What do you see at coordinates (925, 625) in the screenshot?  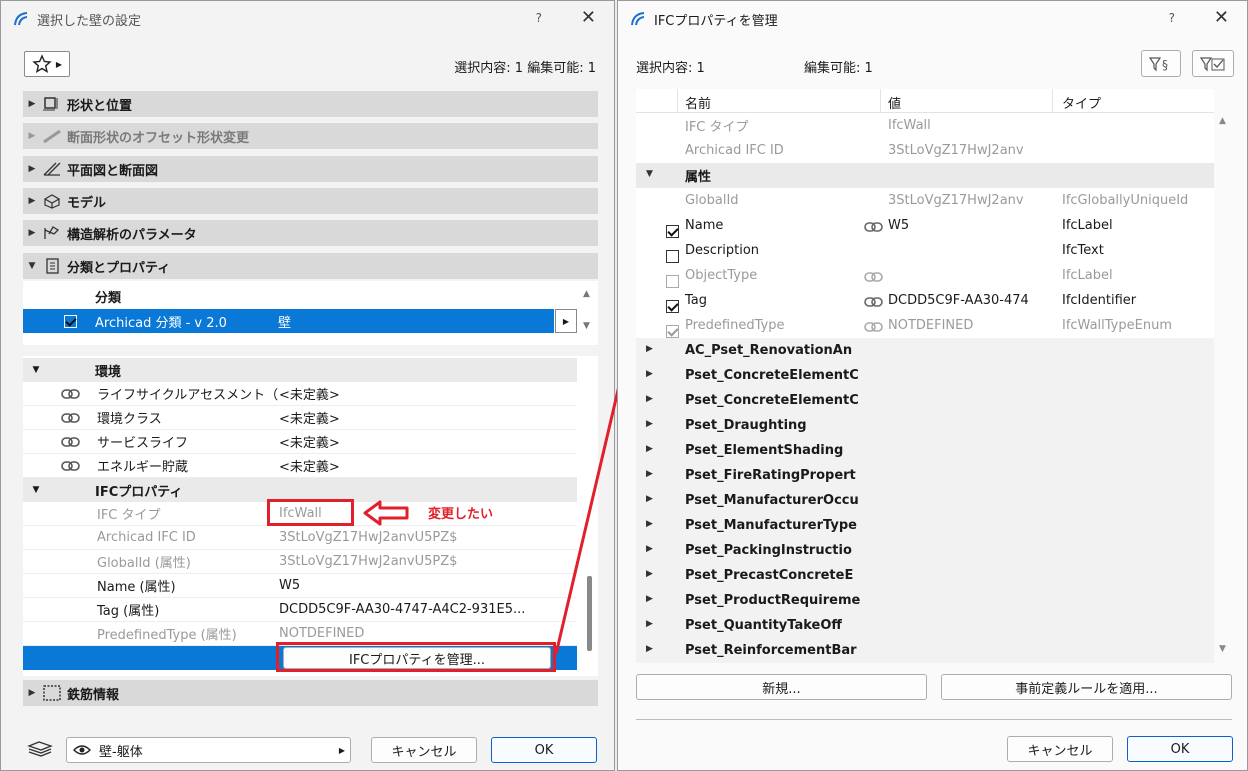 I see `pset-row: ▶ Pset_QuantityTakeOff` at bounding box center [925, 625].